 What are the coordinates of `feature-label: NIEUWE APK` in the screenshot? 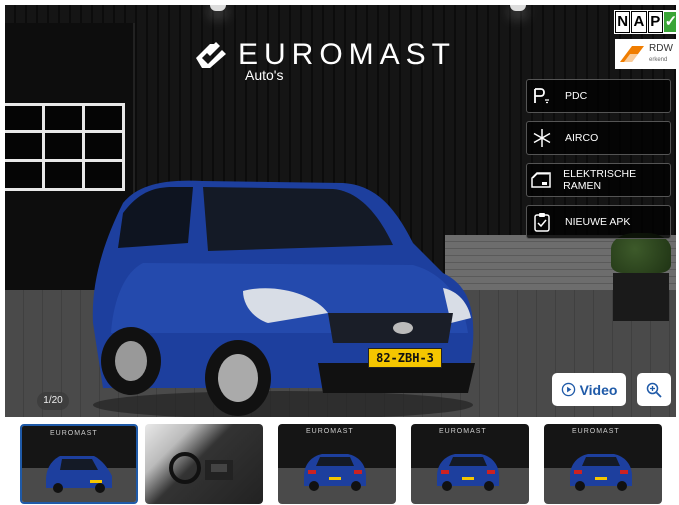 It's located at (598, 222).